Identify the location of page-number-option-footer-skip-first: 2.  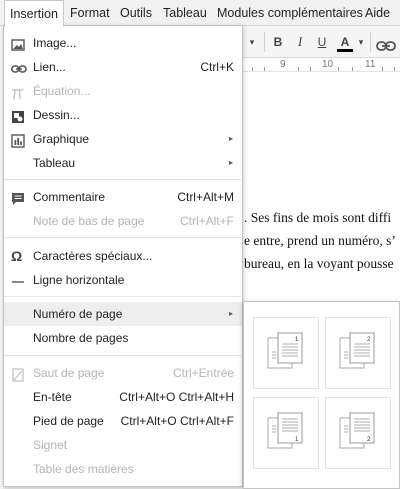
(358, 433).